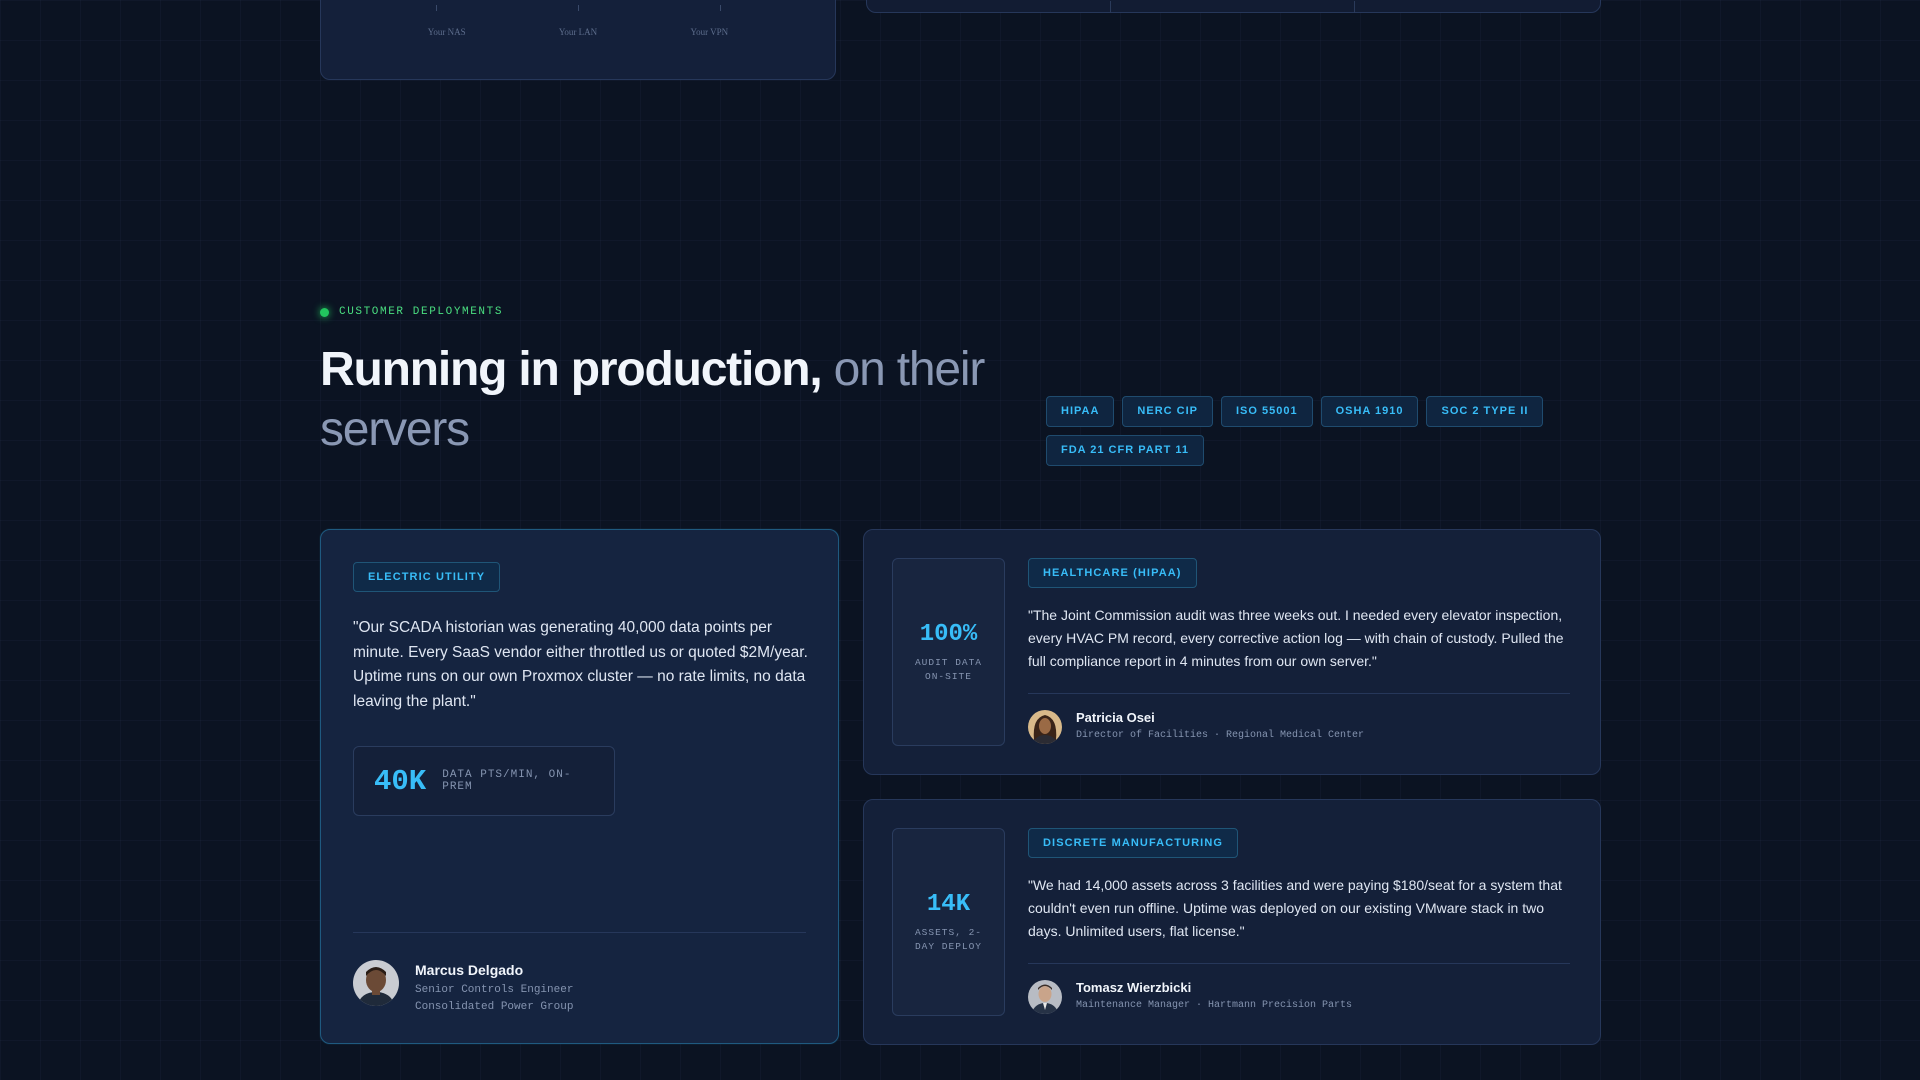  I want to click on stat-box: 40K DATA PTS/MIN, ON-PREM, so click(484, 781).